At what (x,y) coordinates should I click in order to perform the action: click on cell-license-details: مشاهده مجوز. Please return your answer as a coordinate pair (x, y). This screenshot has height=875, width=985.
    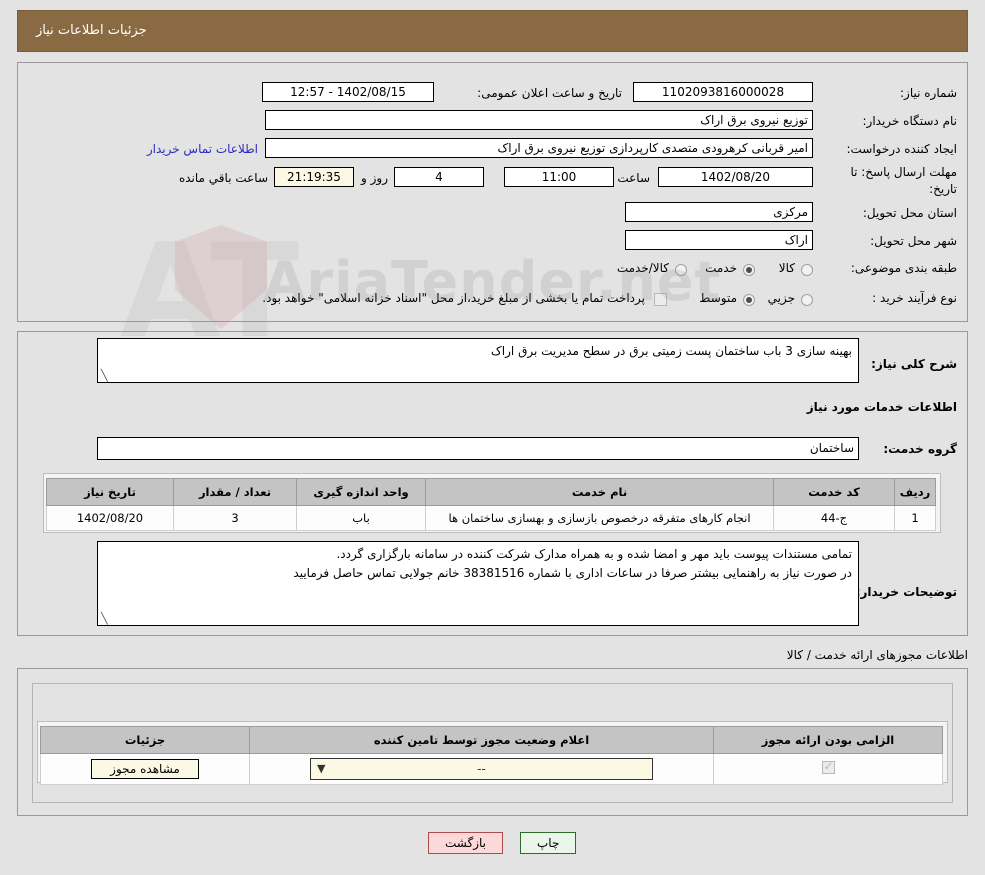
    Looking at the image, I should click on (145, 769).